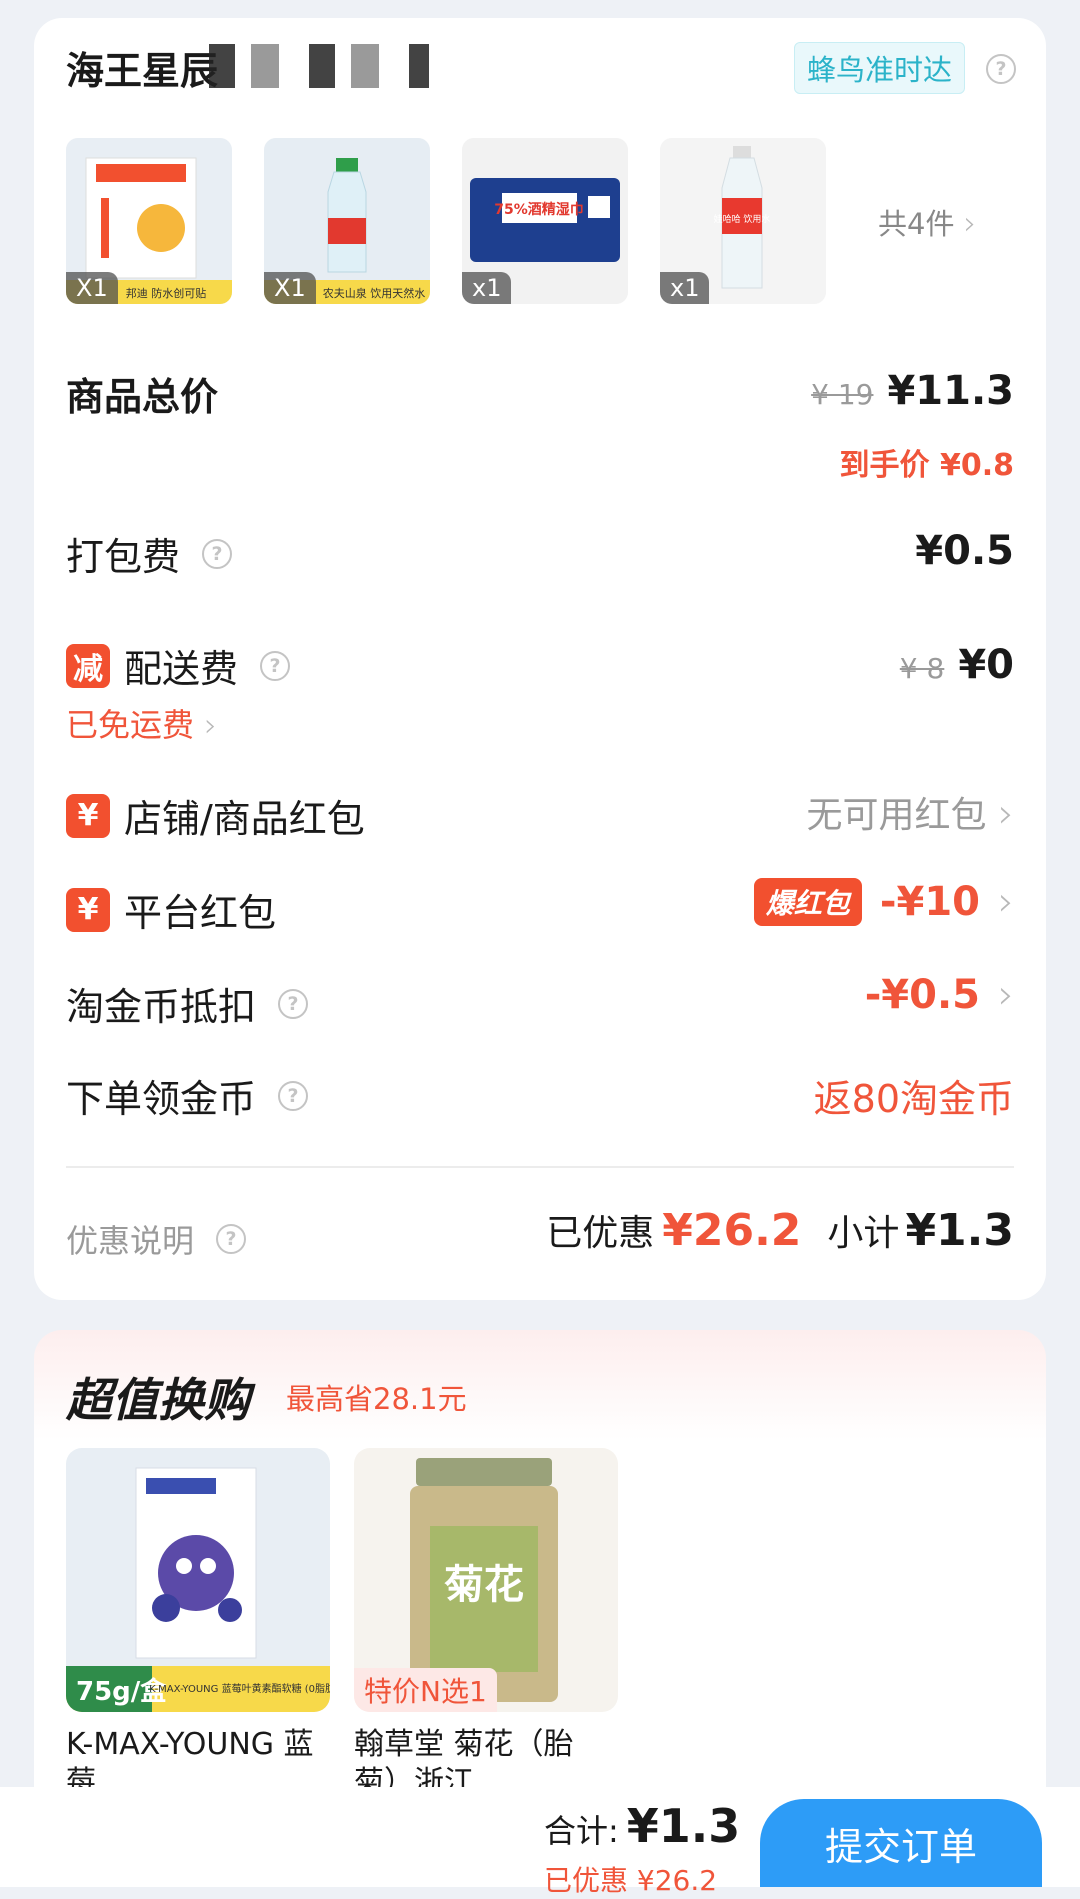  I want to click on discount-info-help-icon: ?, so click(231, 1239).